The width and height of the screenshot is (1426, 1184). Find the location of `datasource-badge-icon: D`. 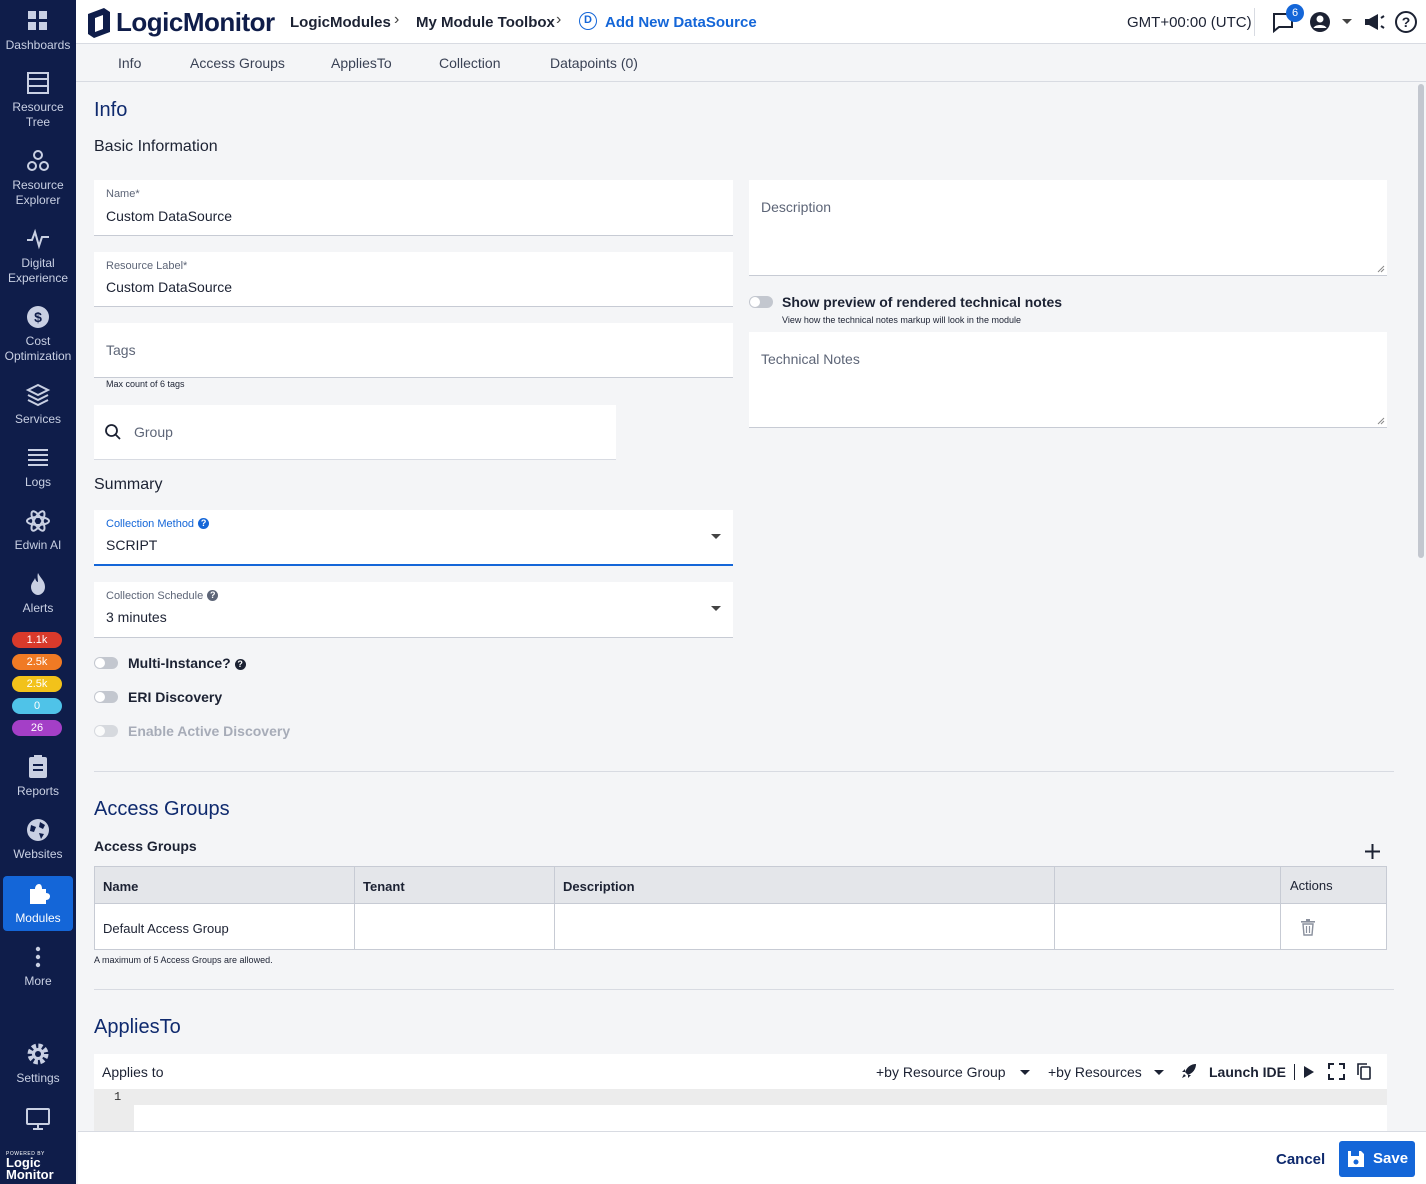

datasource-badge-icon: D is located at coordinates (588, 21).